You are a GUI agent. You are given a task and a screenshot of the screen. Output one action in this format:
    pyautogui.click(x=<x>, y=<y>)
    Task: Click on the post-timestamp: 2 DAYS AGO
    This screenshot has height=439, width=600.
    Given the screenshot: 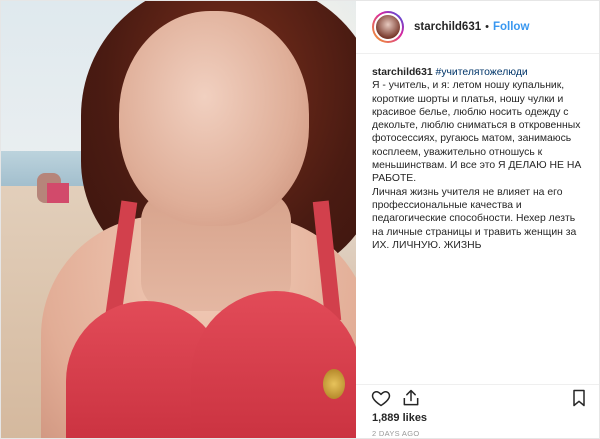 What is the action you would take?
    pyautogui.click(x=396, y=433)
    